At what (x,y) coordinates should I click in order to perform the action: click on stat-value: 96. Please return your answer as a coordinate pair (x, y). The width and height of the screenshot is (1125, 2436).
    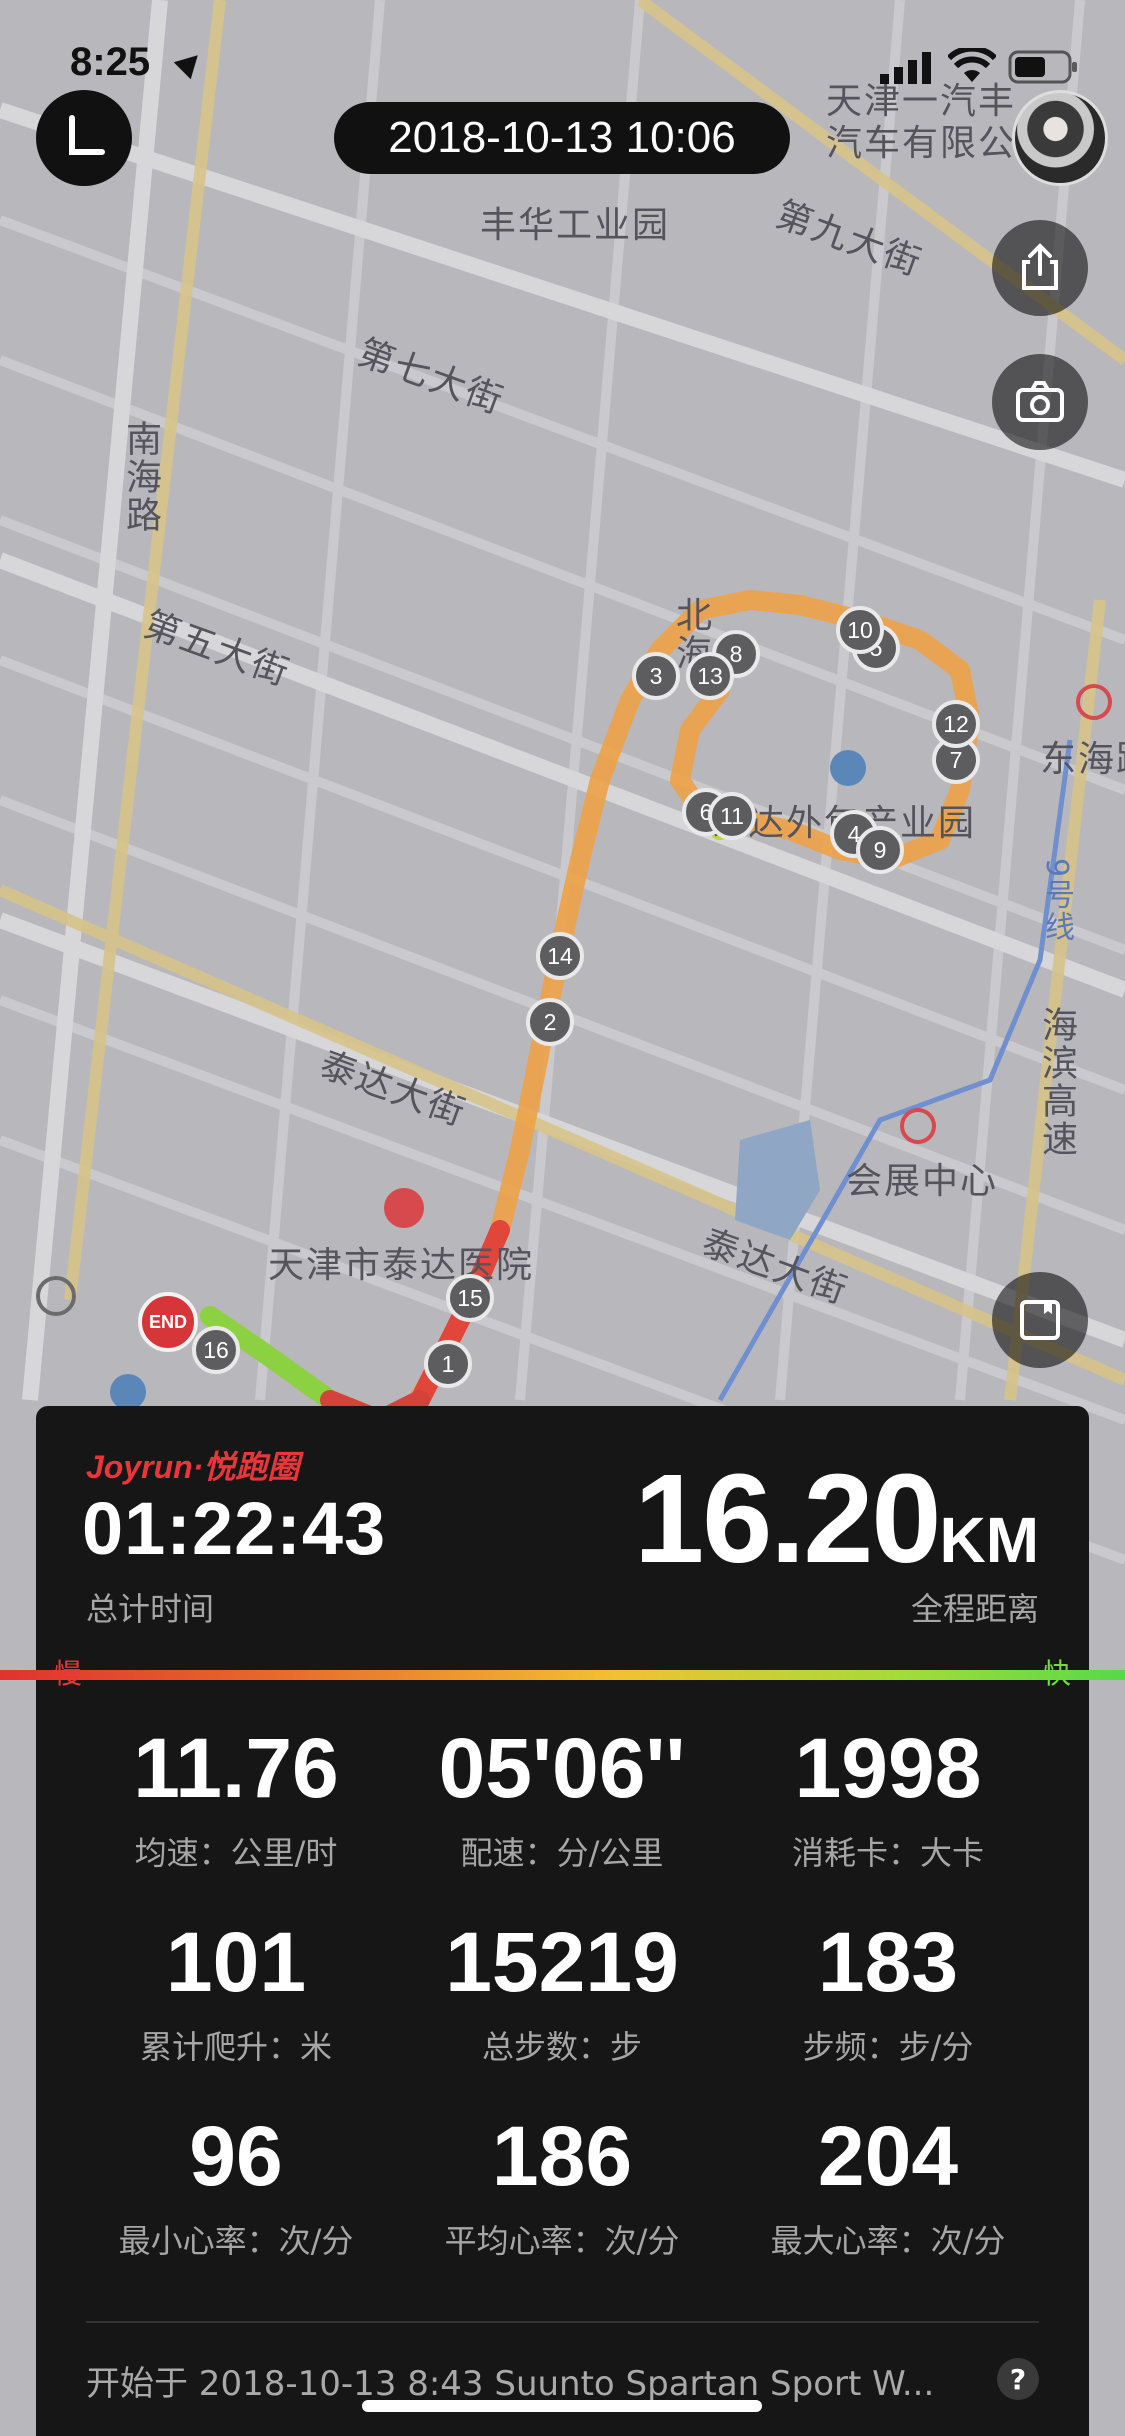
    Looking at the image, I should click on (236, 2156).